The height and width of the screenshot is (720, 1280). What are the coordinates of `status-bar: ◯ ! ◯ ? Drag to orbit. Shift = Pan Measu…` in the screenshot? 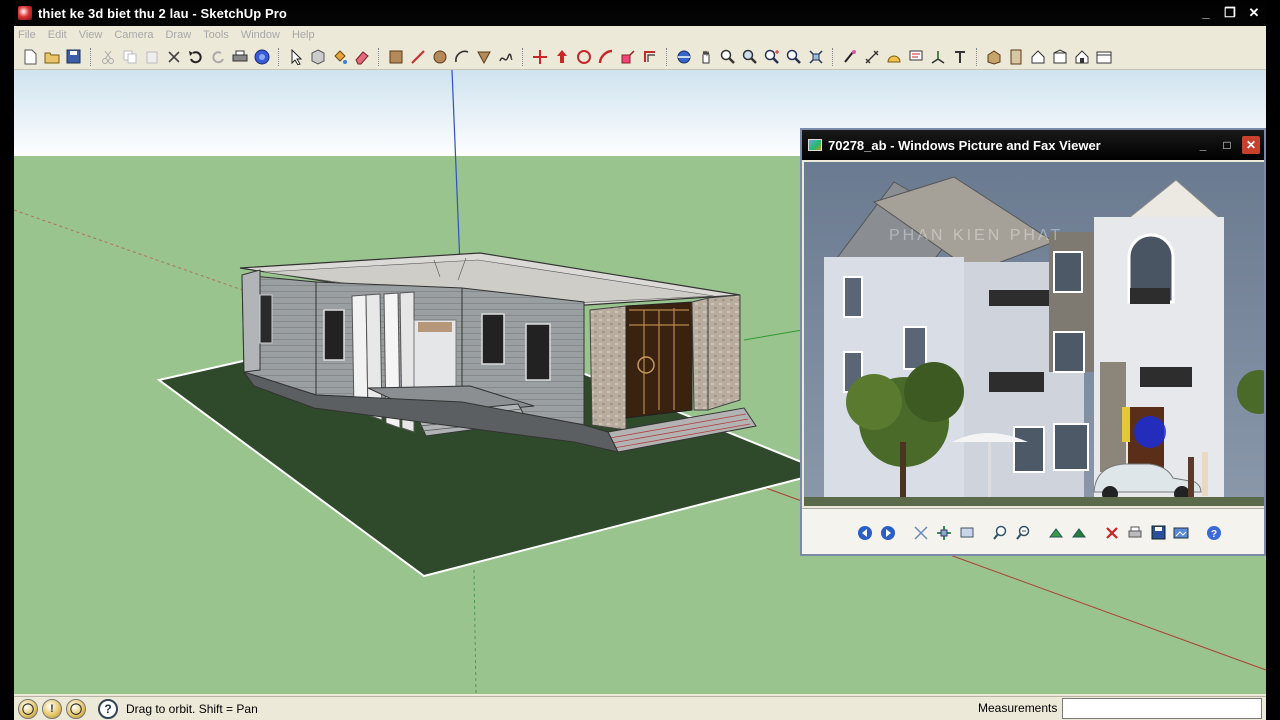 It's located at (640, 708).